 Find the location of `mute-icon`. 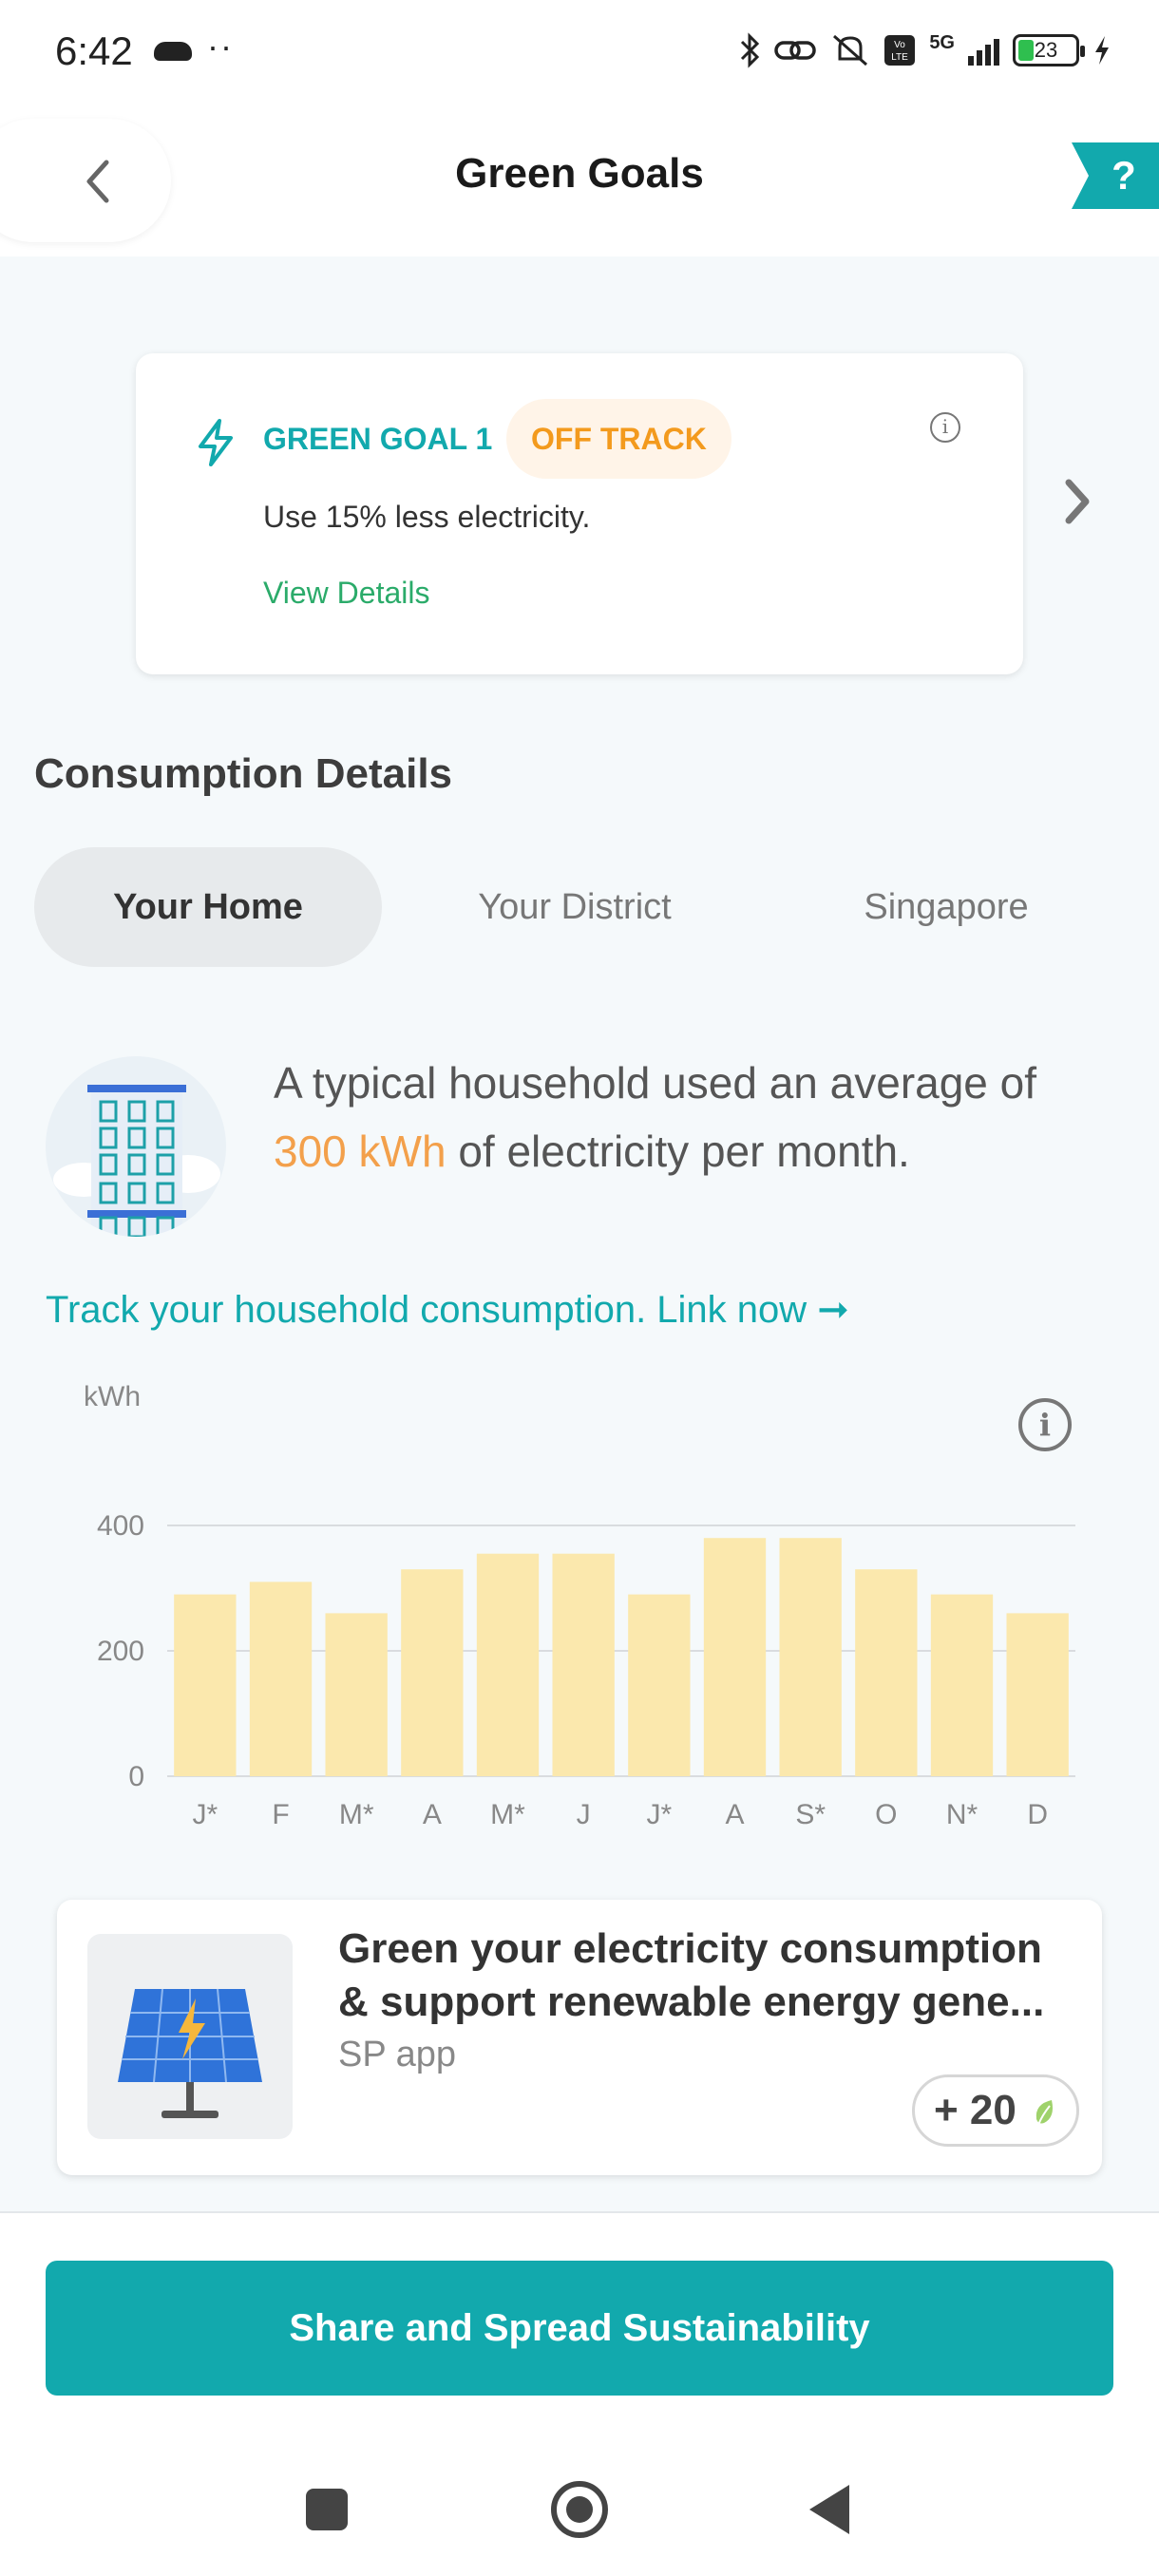

mute-icon is located at coordinates (850, 50).